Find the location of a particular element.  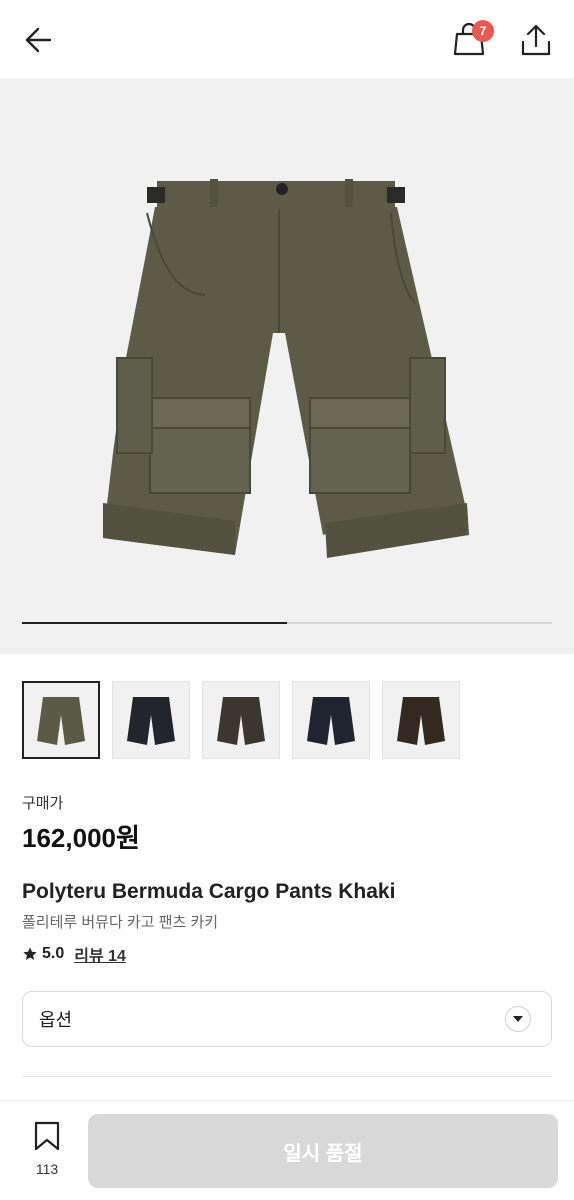

bottom-bar-divider is located at coordinates (287, 1100).